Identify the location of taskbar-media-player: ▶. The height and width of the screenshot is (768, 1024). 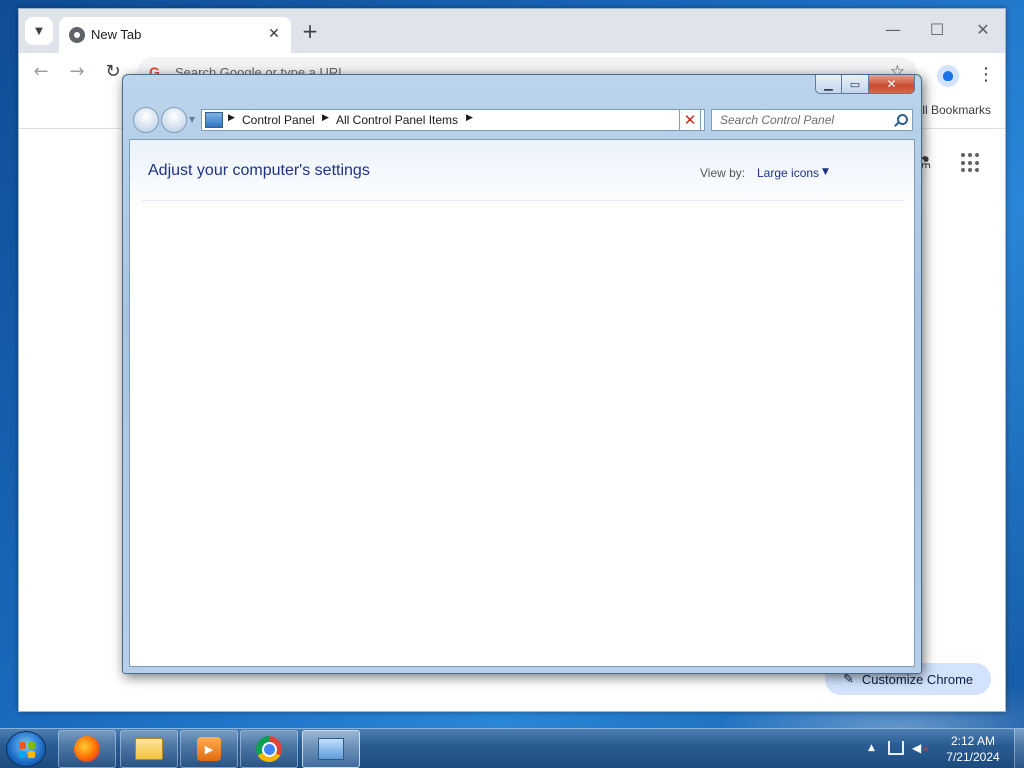
(209, 749).